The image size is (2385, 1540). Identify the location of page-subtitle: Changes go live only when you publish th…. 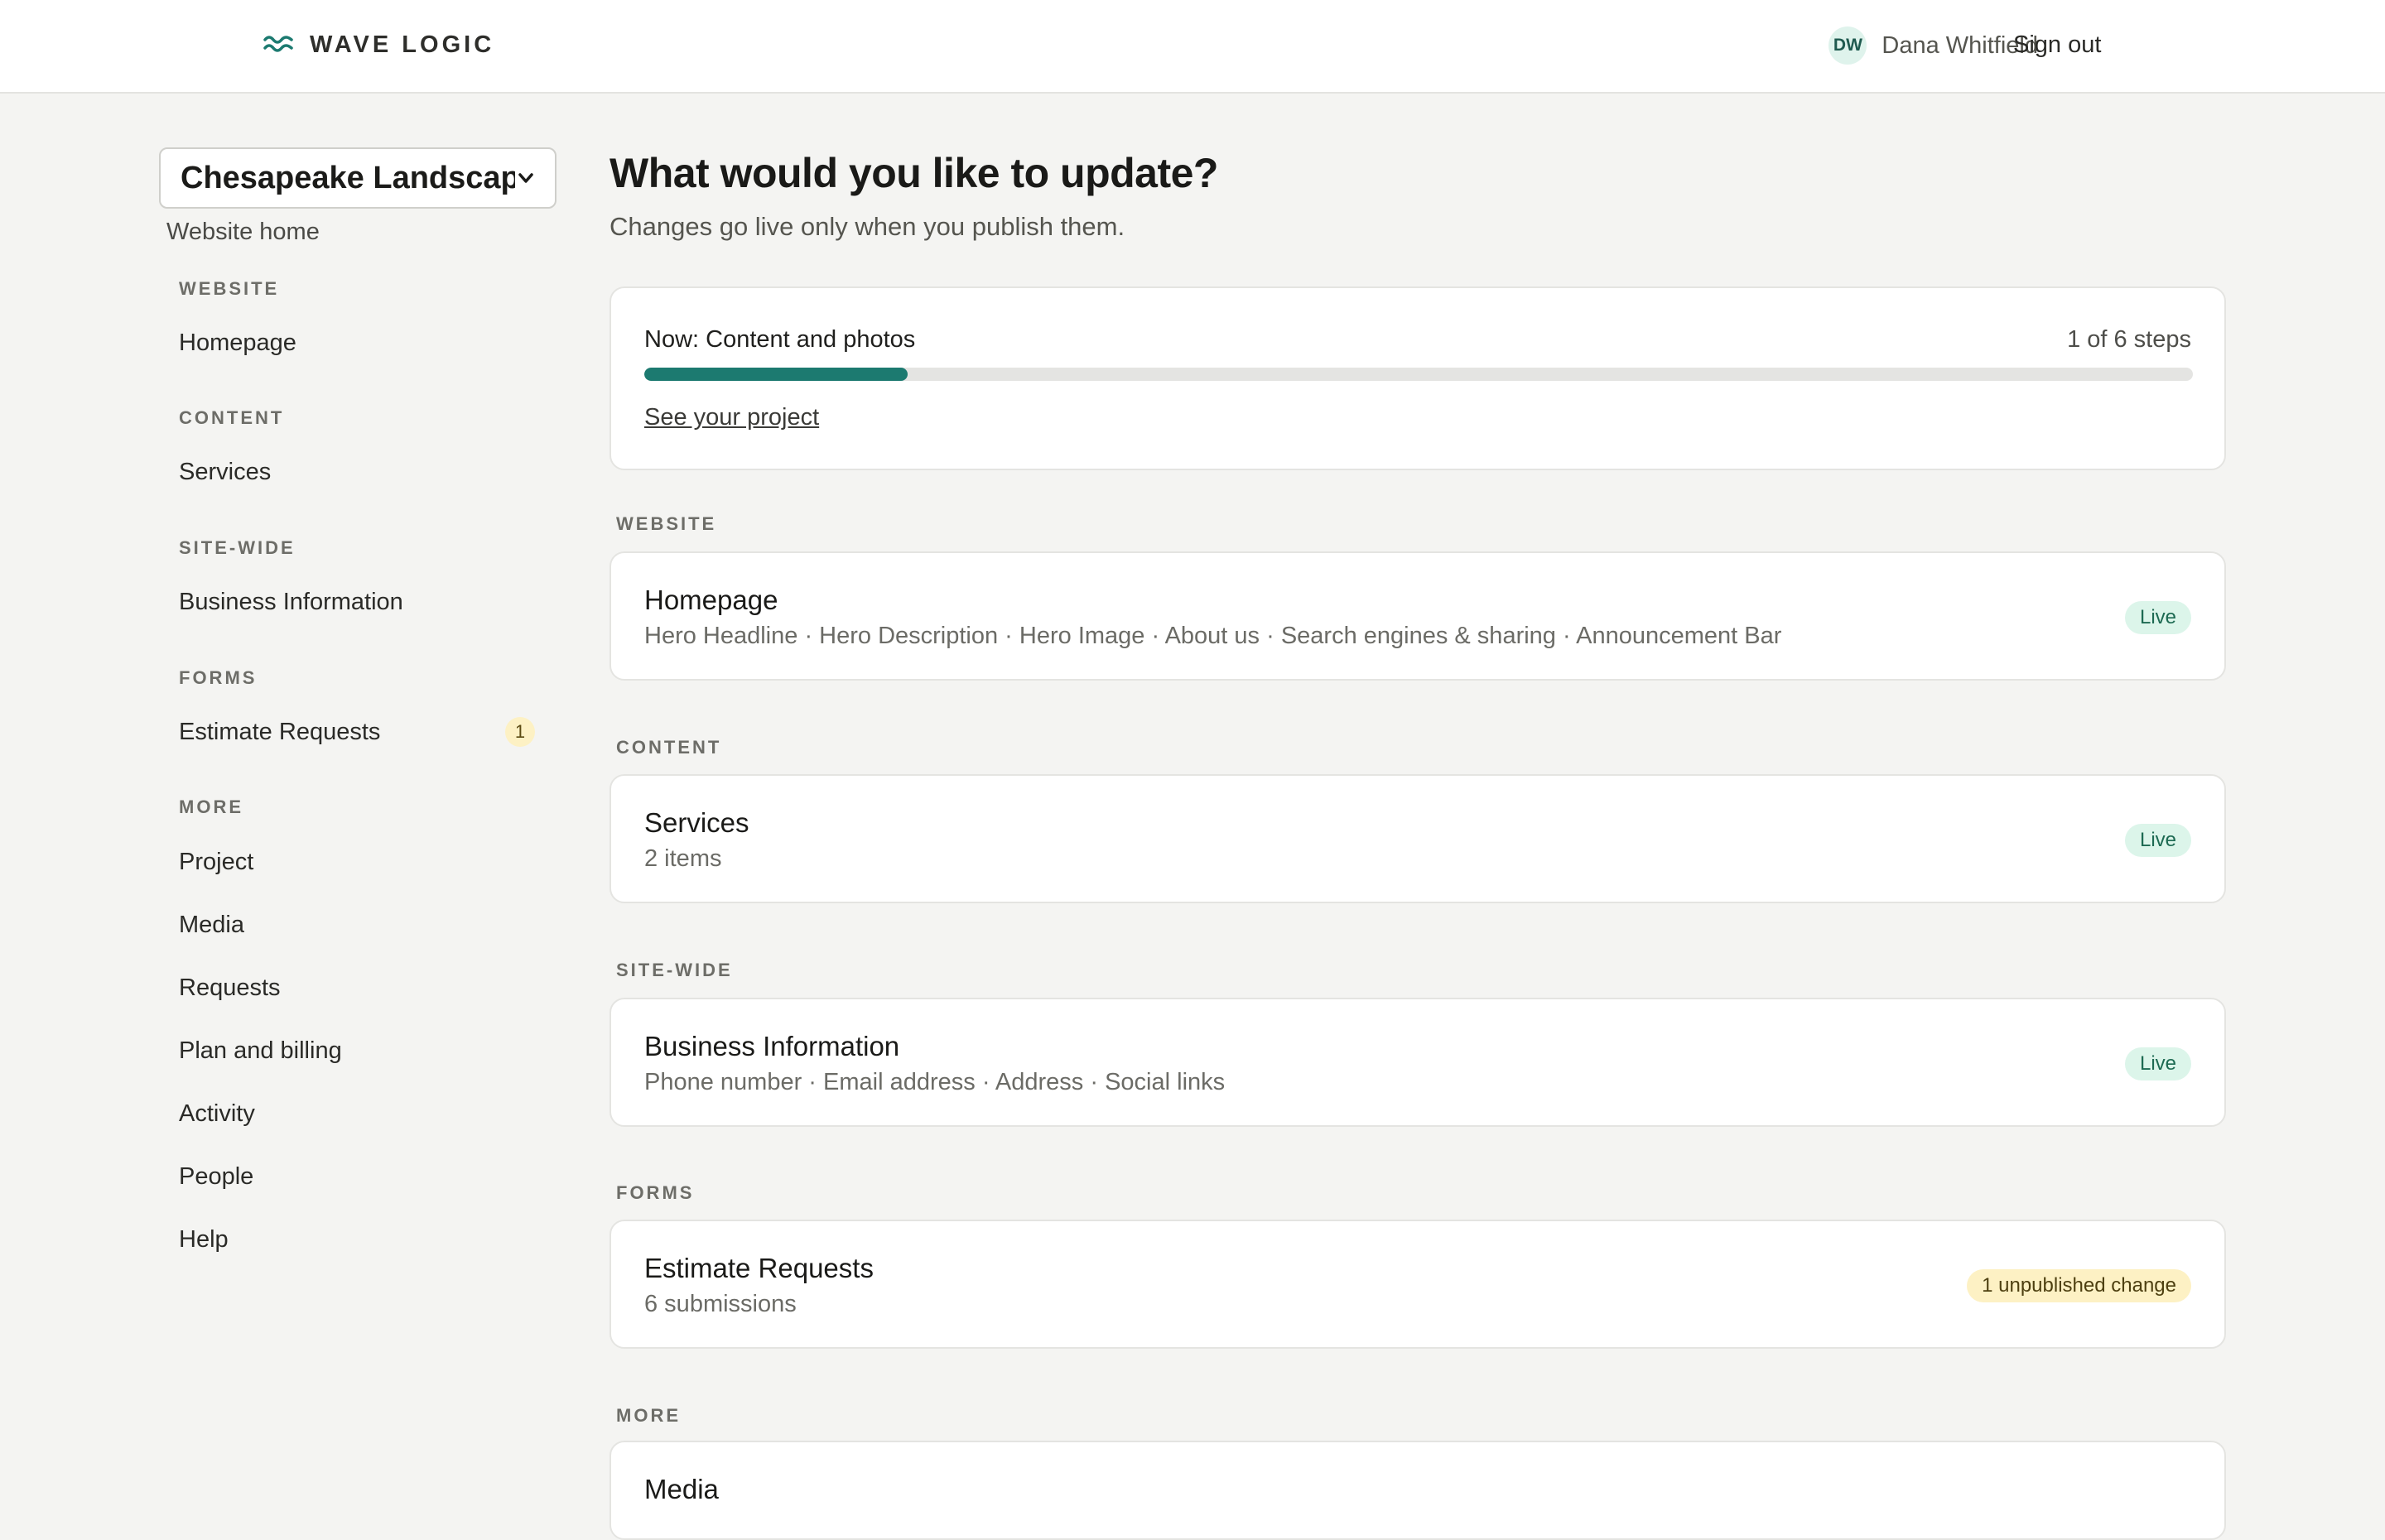
(868, 227).